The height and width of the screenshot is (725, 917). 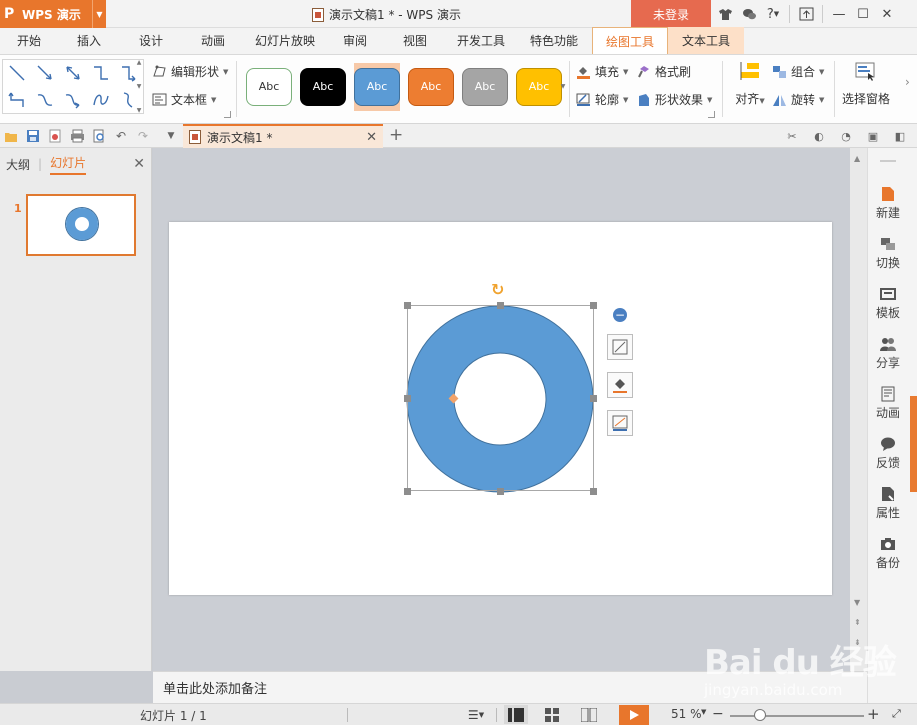 I want to click on notes-pane: 单击此处添加备注, so click(x=510, y=687).